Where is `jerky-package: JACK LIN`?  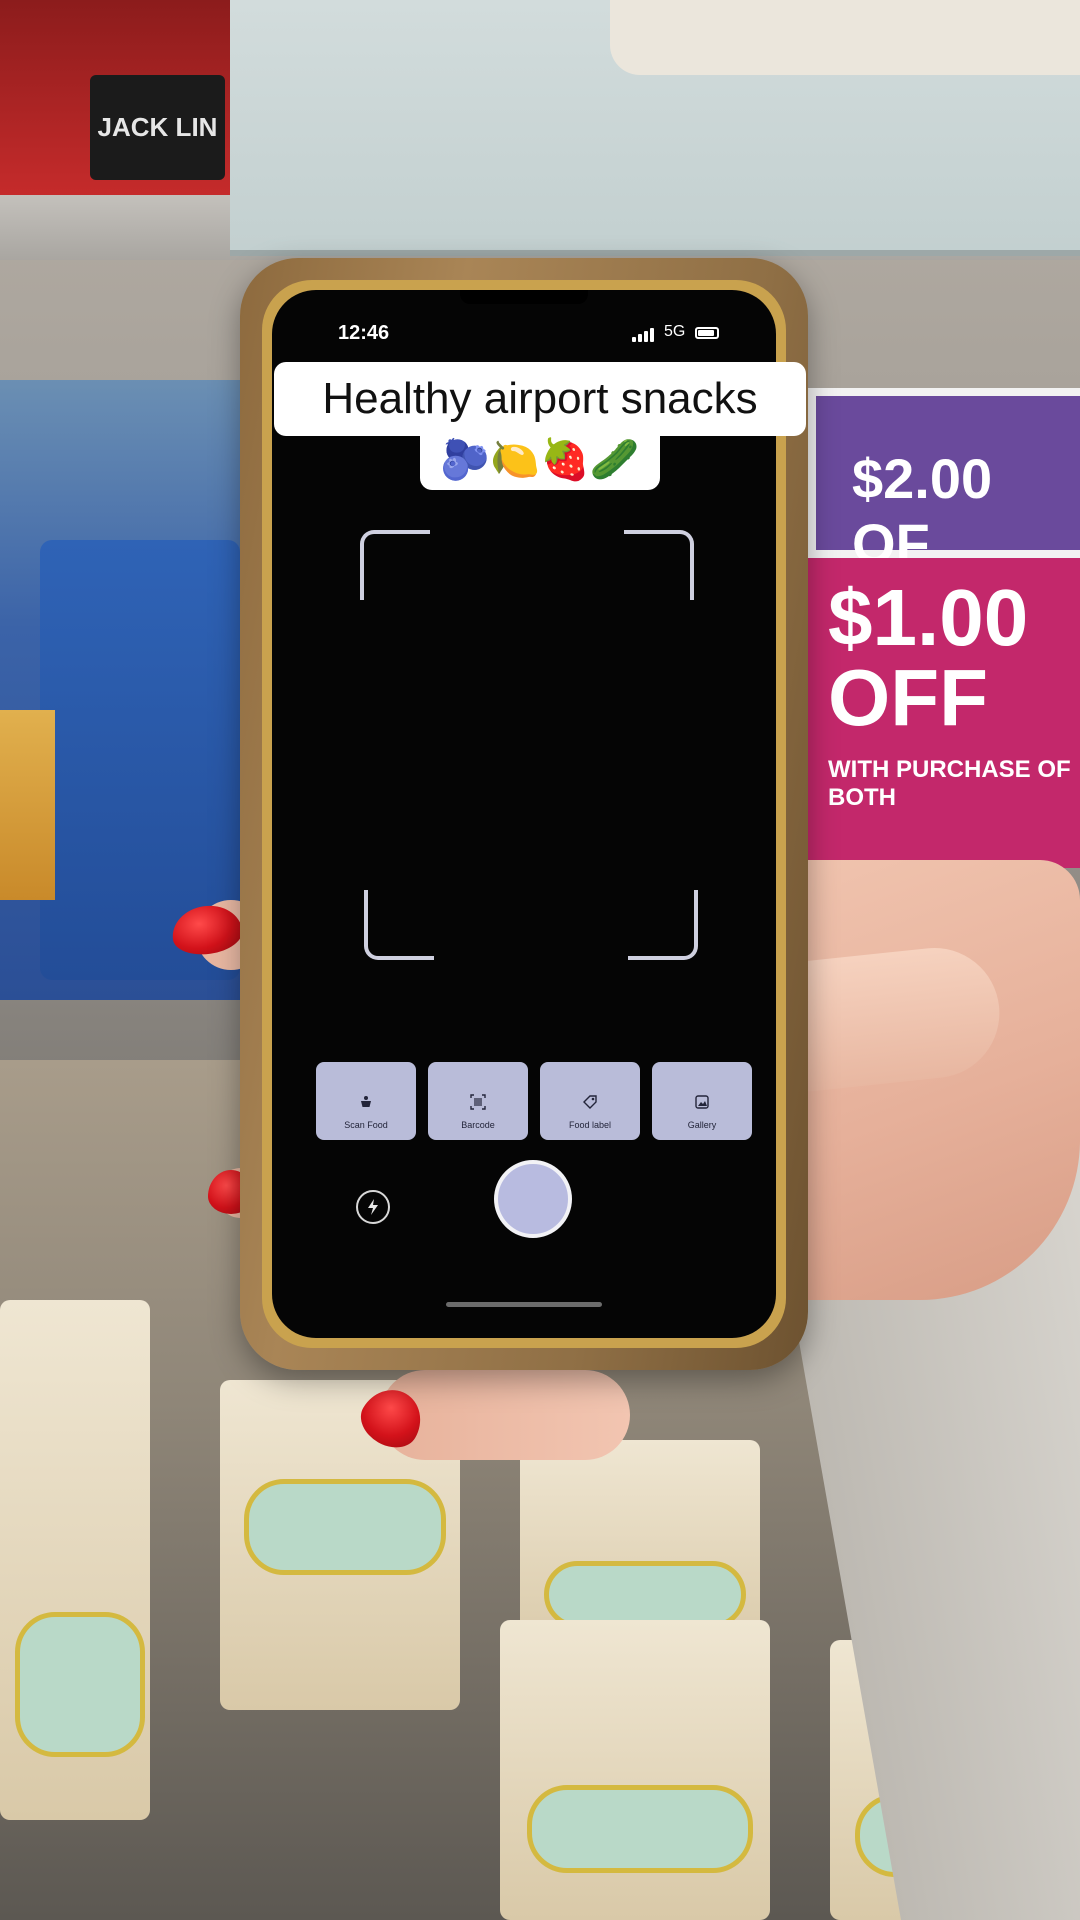
jerky-package: JACK LIN is located at coordinates (115, 97).